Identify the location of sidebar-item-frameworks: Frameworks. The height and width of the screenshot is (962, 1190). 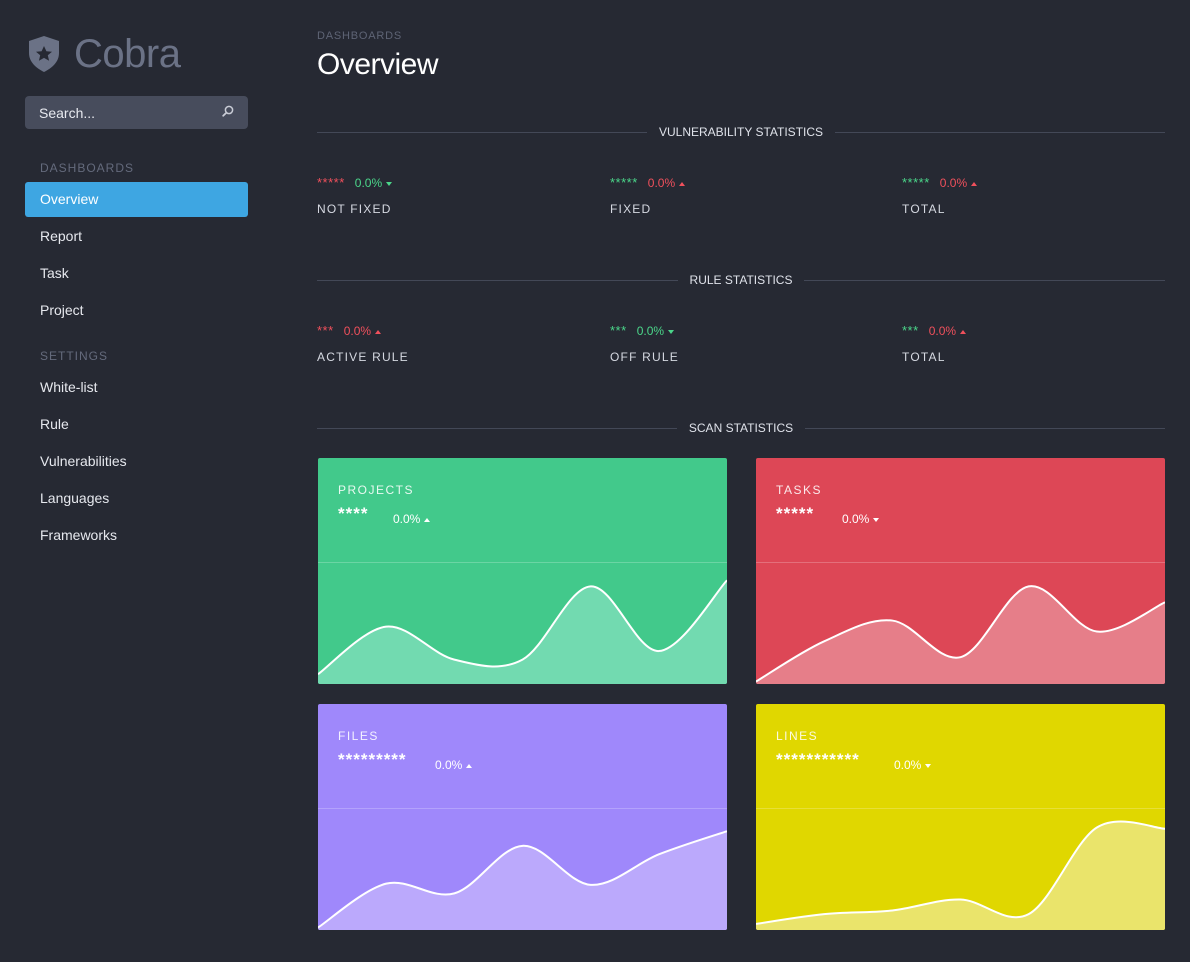
(136, 535).